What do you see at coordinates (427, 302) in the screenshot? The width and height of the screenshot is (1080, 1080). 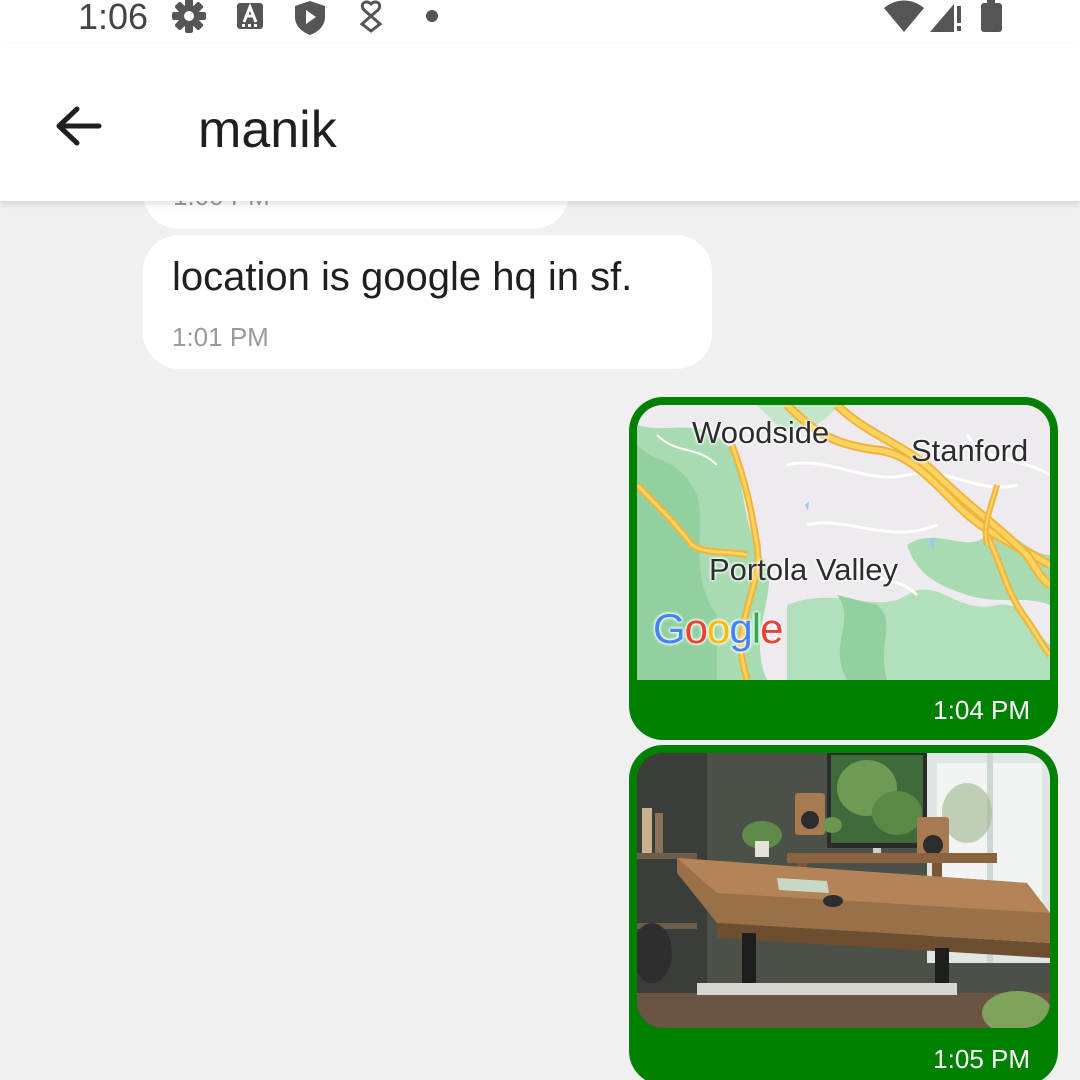 I see `message-bubble-incoming: location is google hq in sf. 1:01 PM` at bounding box center [427, 302].